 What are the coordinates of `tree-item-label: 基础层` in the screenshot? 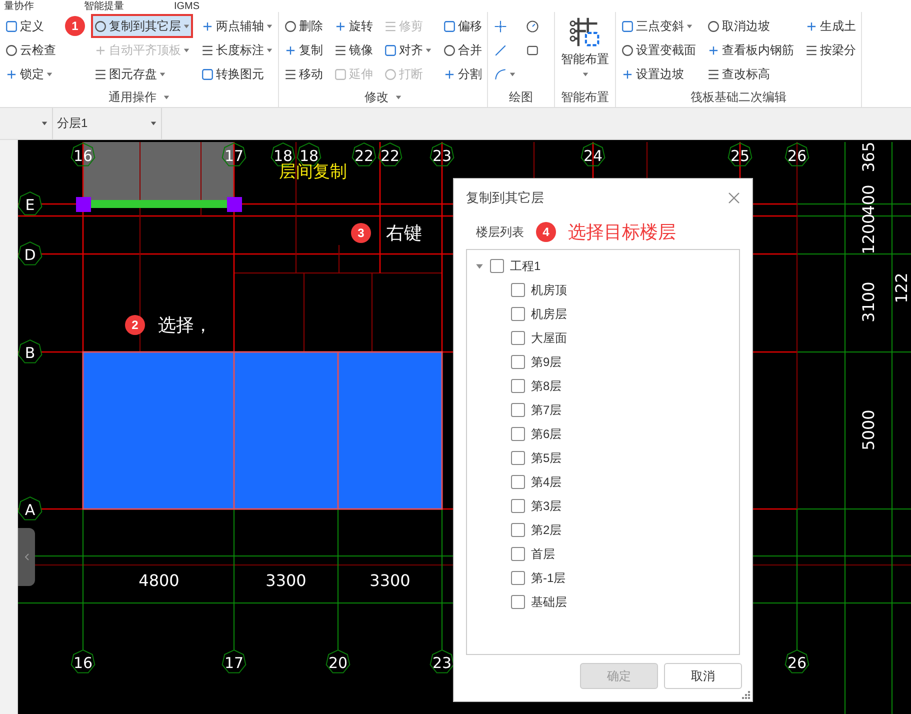 It's located at (549, 602).